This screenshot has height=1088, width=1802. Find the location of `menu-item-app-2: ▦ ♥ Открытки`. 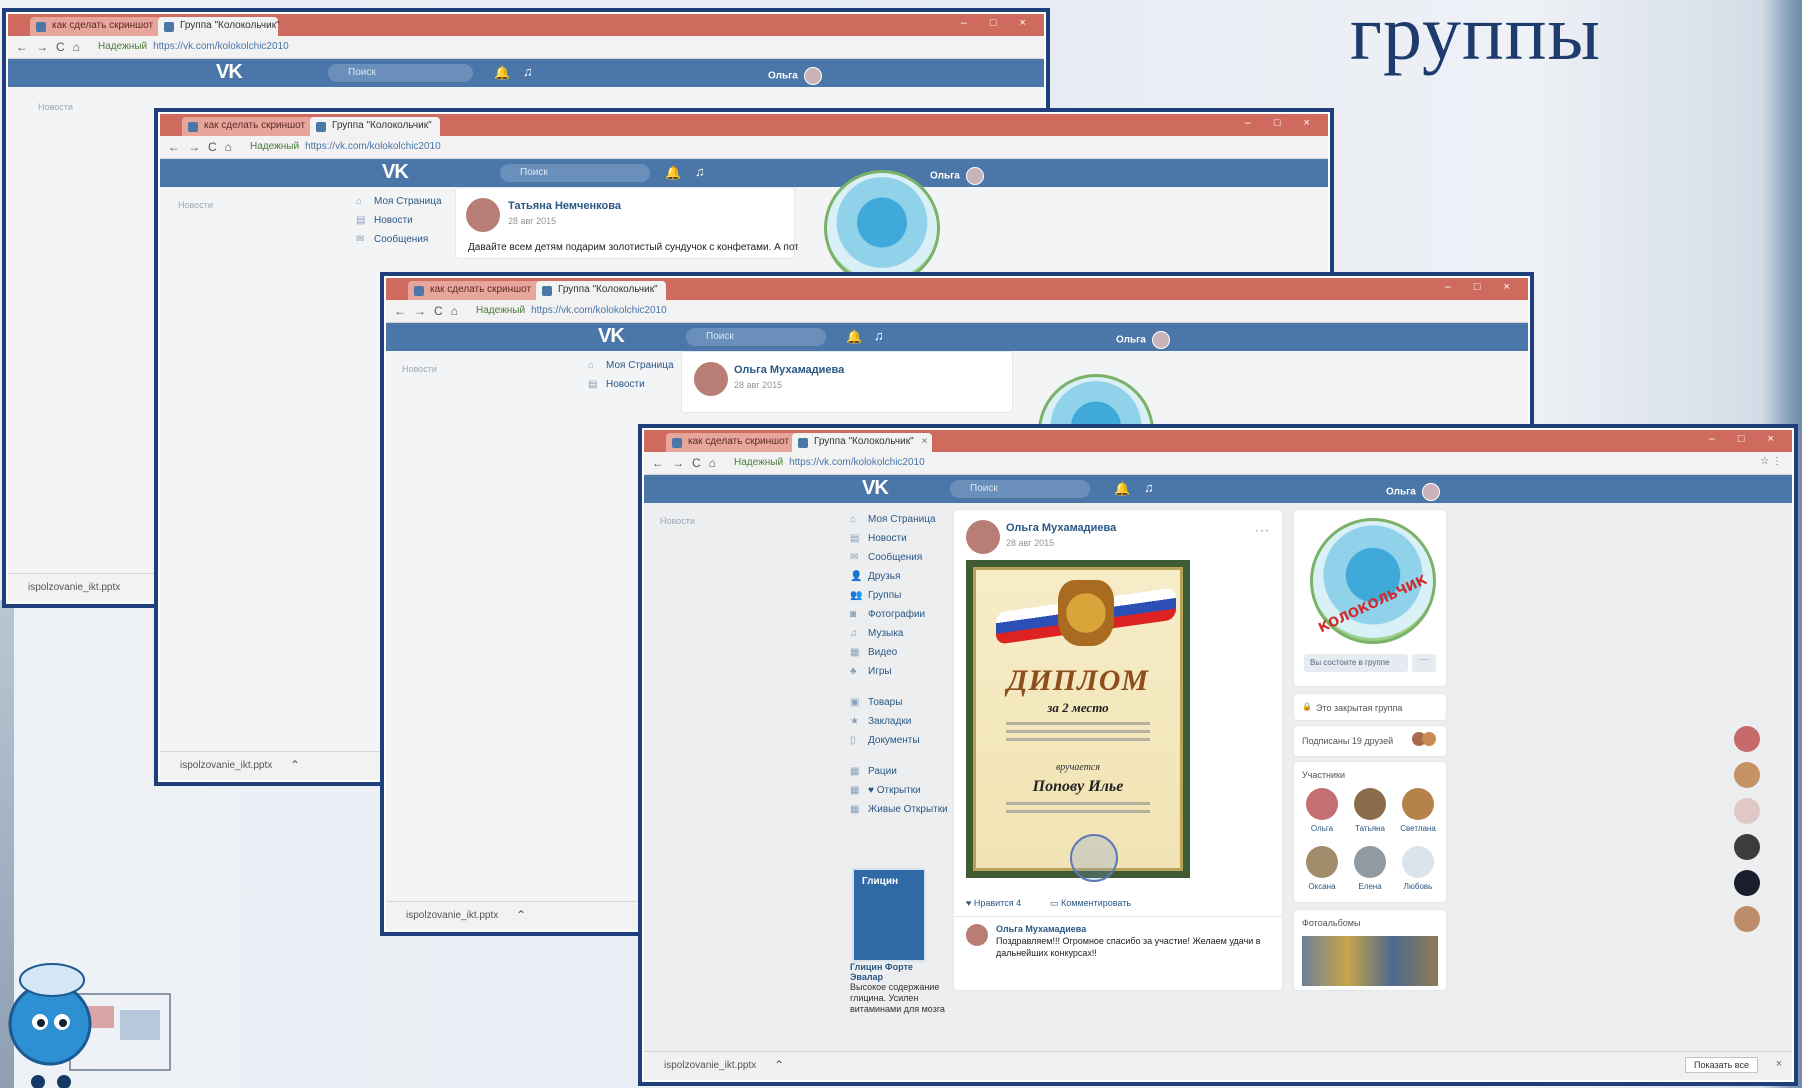

menu-item-app-2: ▦ ♥ Открытки is located at coordinates (899, 790).